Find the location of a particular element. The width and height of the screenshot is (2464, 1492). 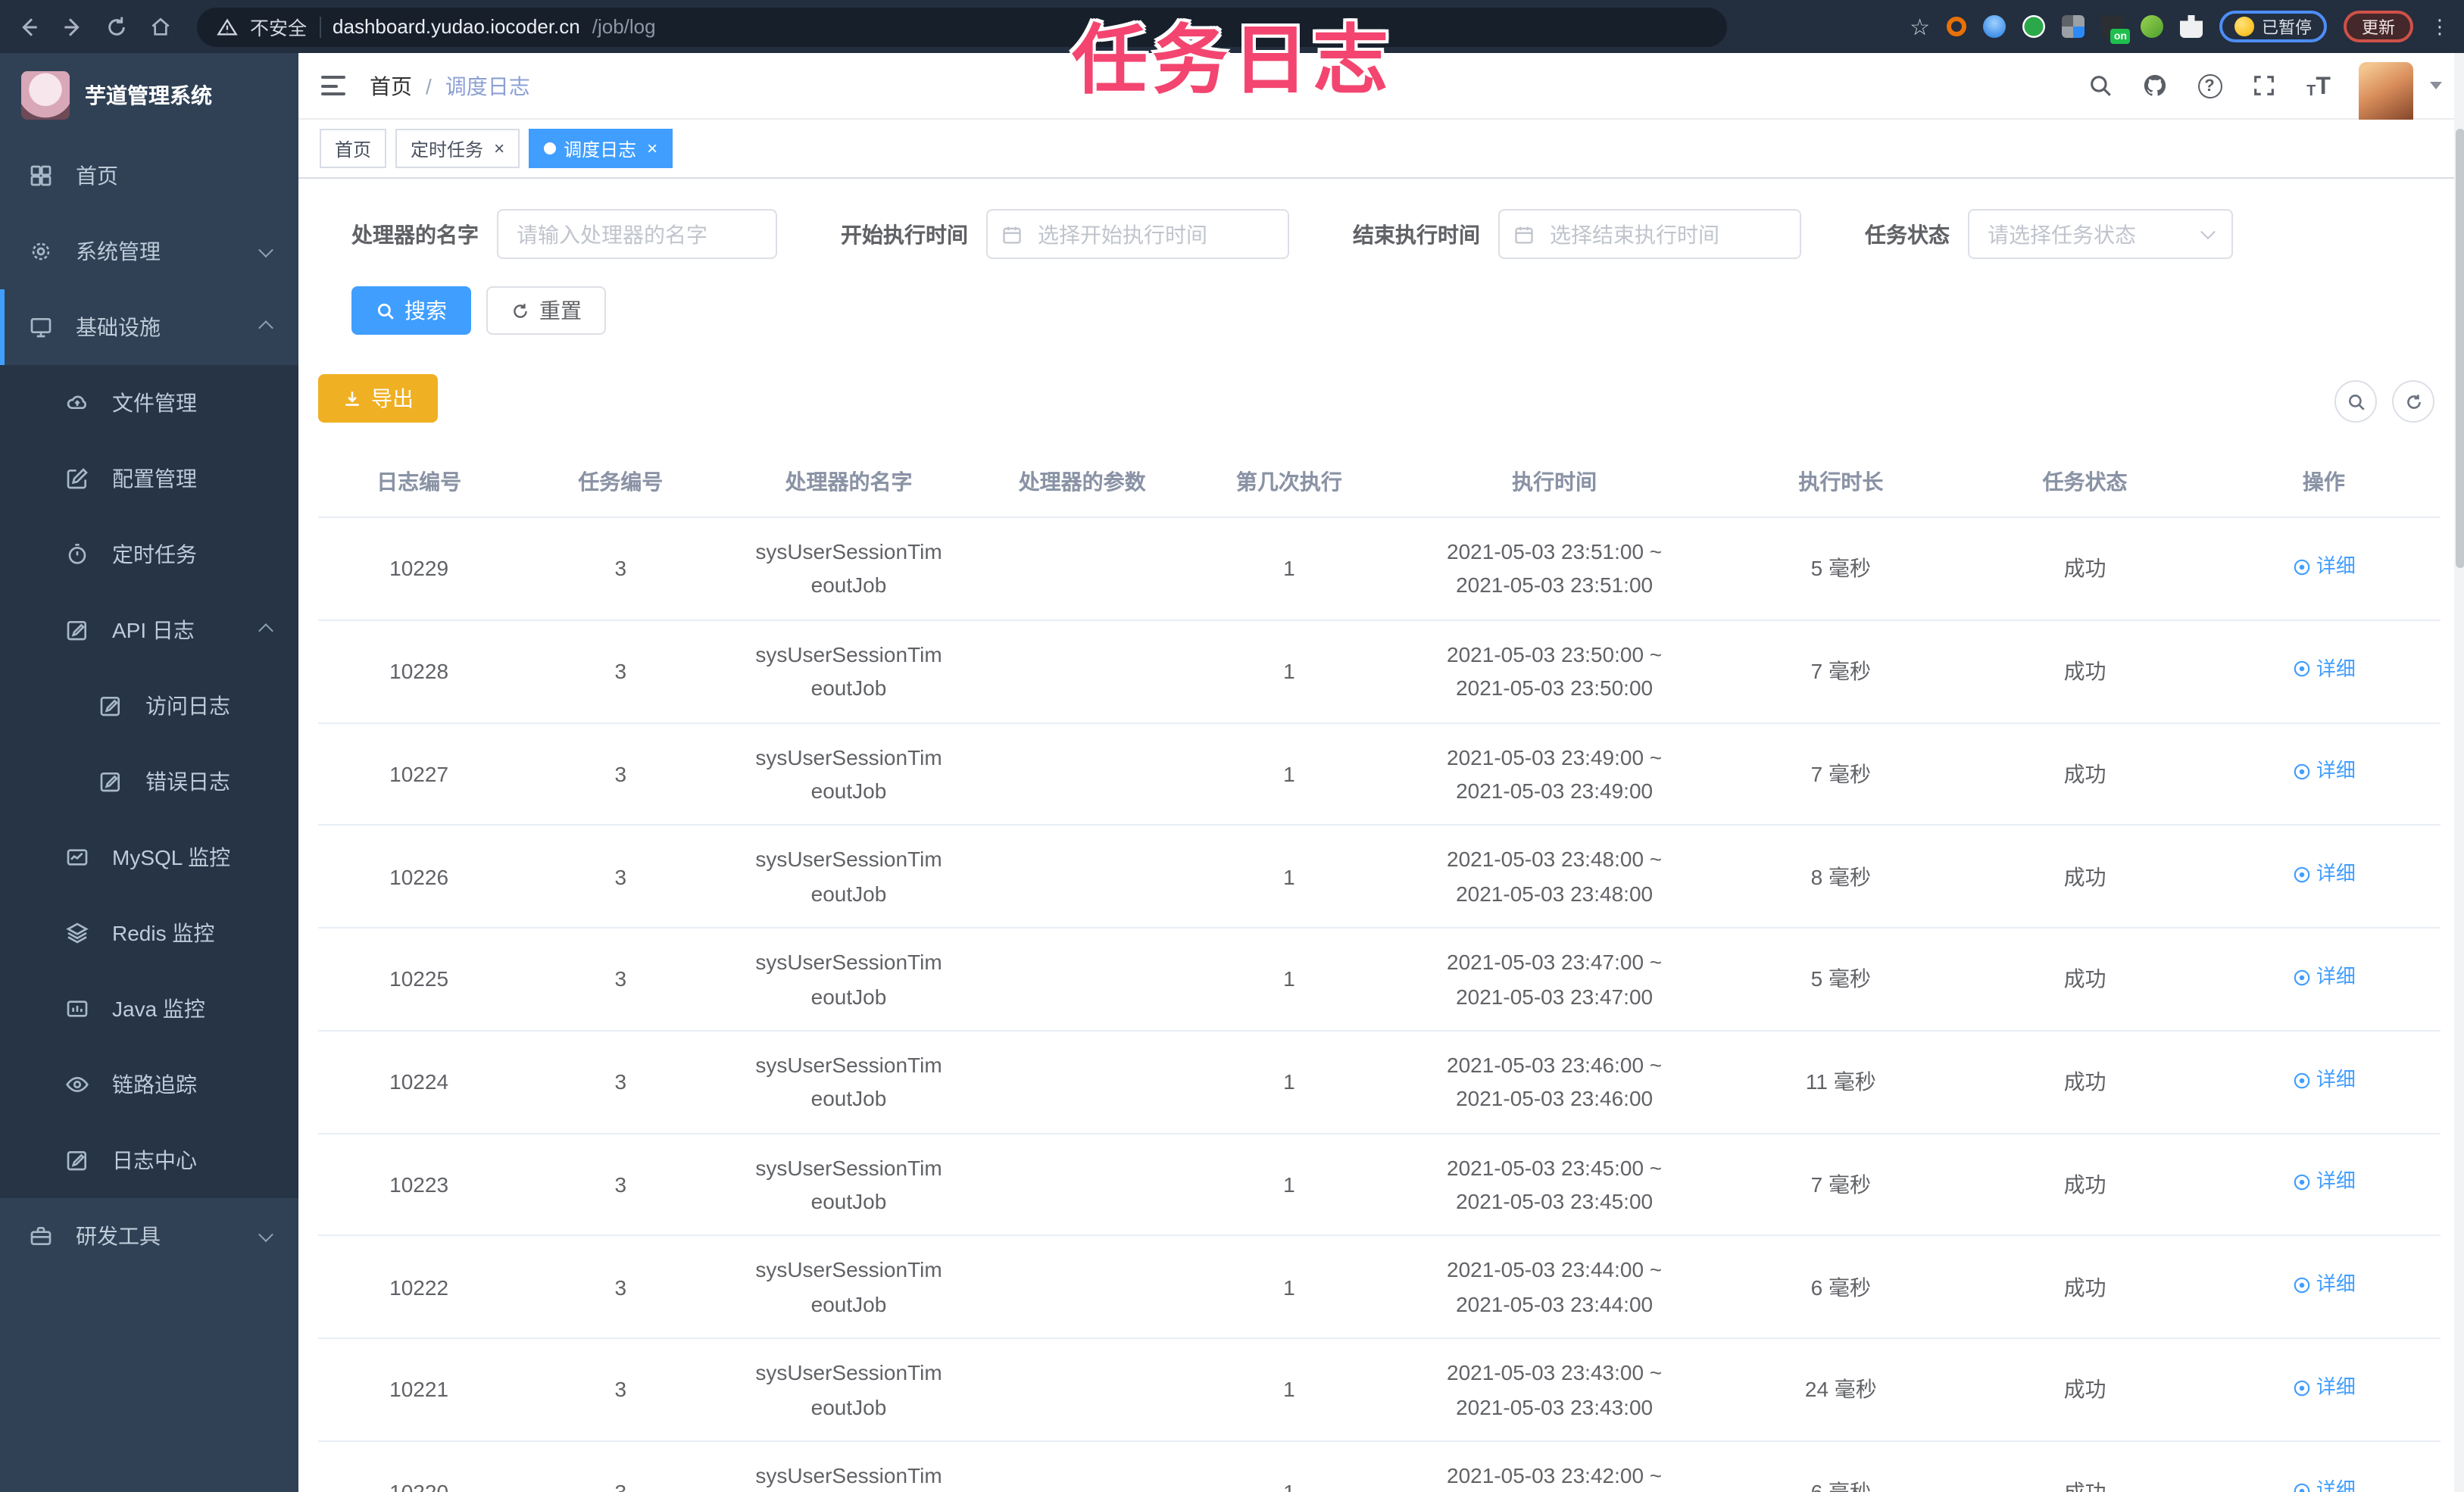

reset-button: 重置 is located at coordinates (546, 310).